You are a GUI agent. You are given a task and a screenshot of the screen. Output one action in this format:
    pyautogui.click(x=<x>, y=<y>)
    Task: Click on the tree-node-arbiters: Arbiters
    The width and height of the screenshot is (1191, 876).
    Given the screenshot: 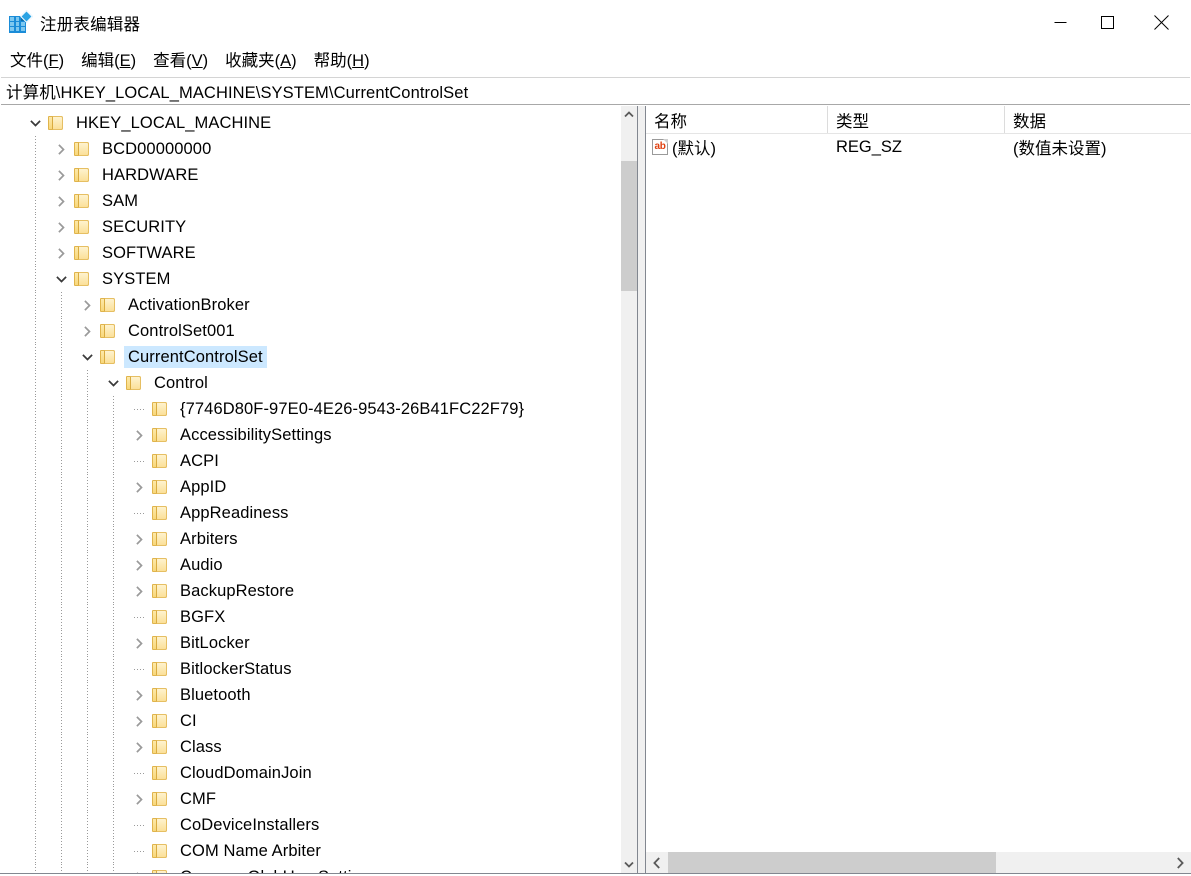 What is the action you would take?
    pyautogui.click(x=310, y=539)
    